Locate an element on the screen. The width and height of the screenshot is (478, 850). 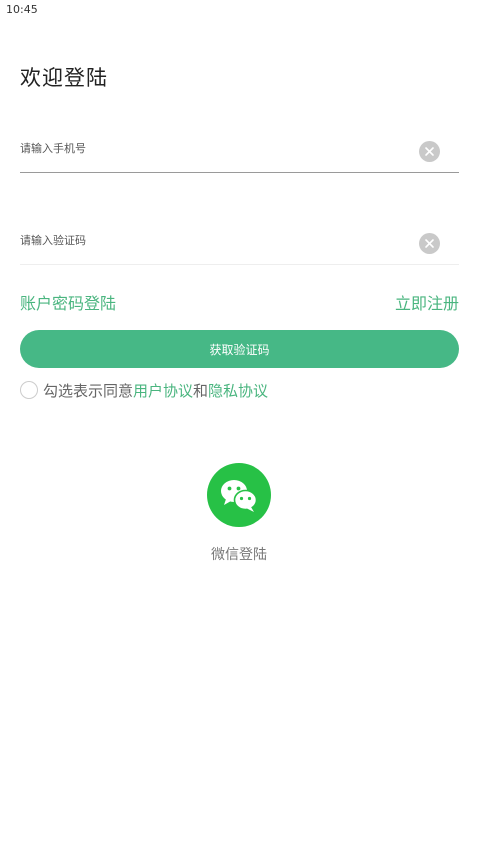
agreement-checkbox is located at coordinates (29, 390).